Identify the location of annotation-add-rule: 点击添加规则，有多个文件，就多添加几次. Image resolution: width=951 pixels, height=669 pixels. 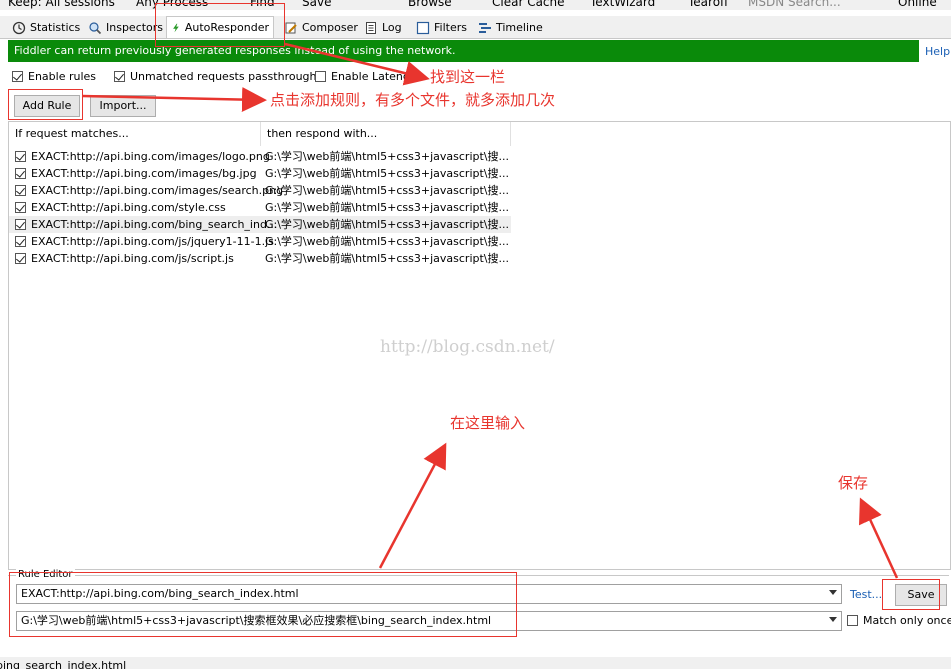
(413, 100).